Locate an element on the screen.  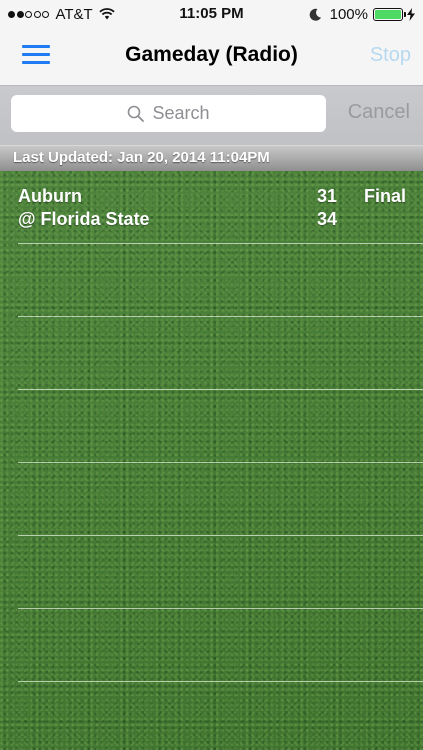
moon-icon is located at coordinates (315, 14).